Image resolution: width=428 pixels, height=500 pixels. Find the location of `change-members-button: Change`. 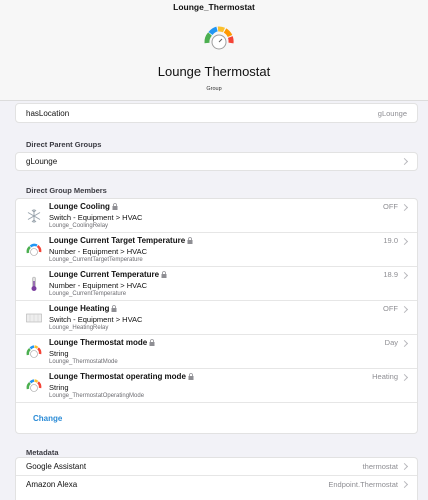

change-members-button: Change is located at coordinates (47, 418).